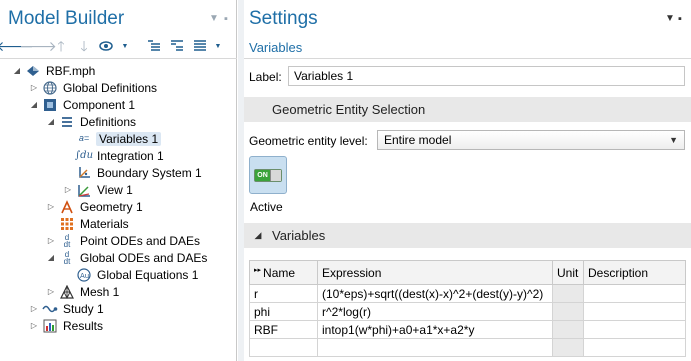  Describe the element at coordinates (84, 155) in the screenshot. I see `integration-icon: ∫du` at that location.